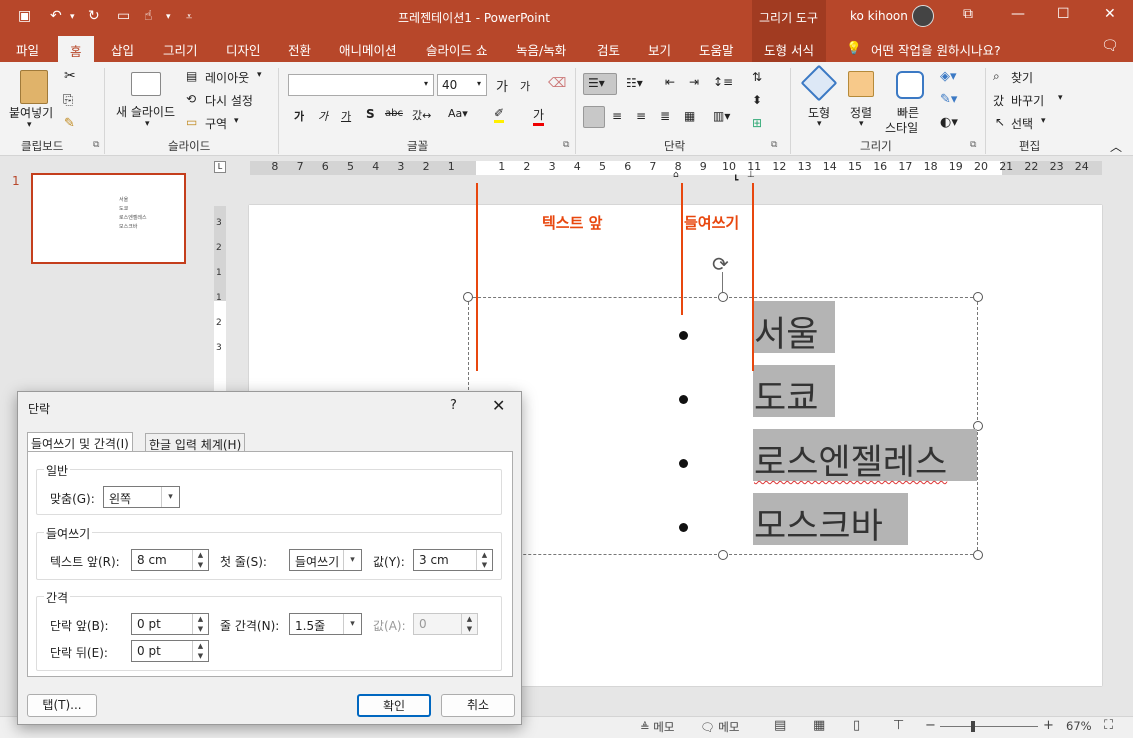  What do you see at coordinates (861, 124) in the screenshot?
I see `arrange-dropdown-icon: ▾` at bounding box center [861, 124].